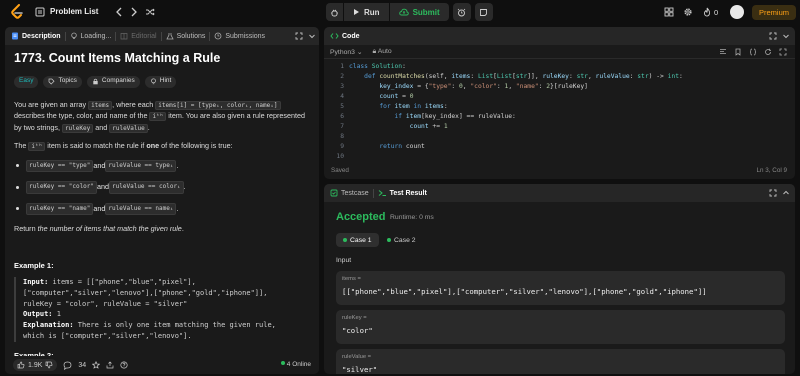 This screenshot has width=800, height=376. What do you see at coordinates (723, 52) in the screenshot?
I see `format-icon` at bounding box center [723, 52].